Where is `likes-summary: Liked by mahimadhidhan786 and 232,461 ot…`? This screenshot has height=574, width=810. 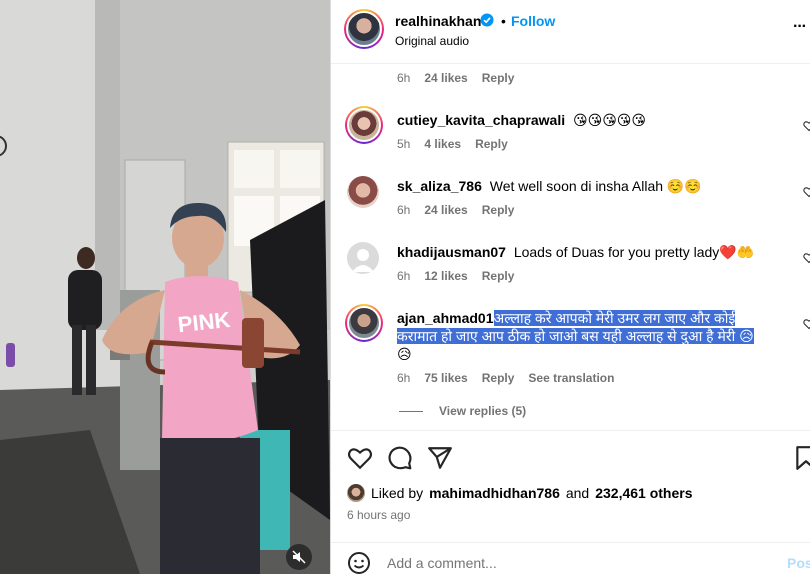
likes-summary: Liked by mahimadhidhan786 and 232,461 ot… is located at coordinates (520, 493).